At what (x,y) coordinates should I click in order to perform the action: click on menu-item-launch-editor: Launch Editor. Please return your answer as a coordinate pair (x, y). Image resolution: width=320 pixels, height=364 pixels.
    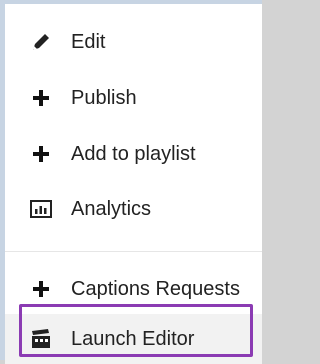
    Looking at the image, I should click on (133, 339).